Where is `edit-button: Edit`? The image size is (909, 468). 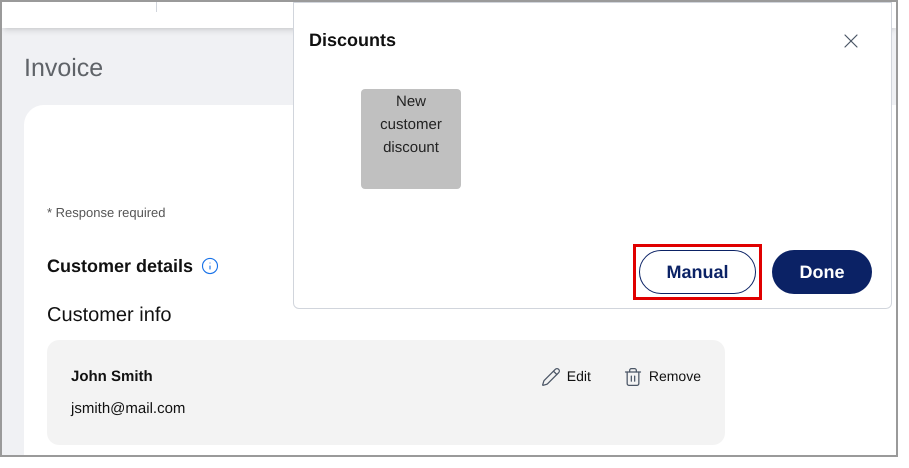 edit-button: Edit is located at coordinates (565, 377).